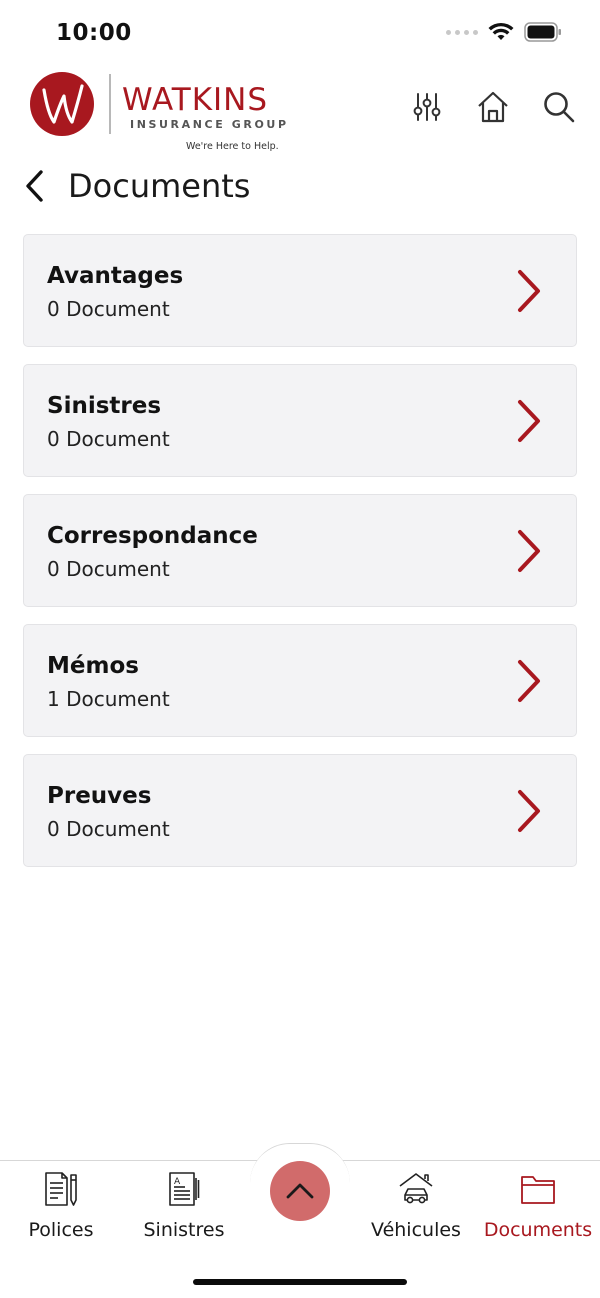 This screenshot has height=1298, width=600. I want to click on tab-label: Sinistres, so click(184, 1230).